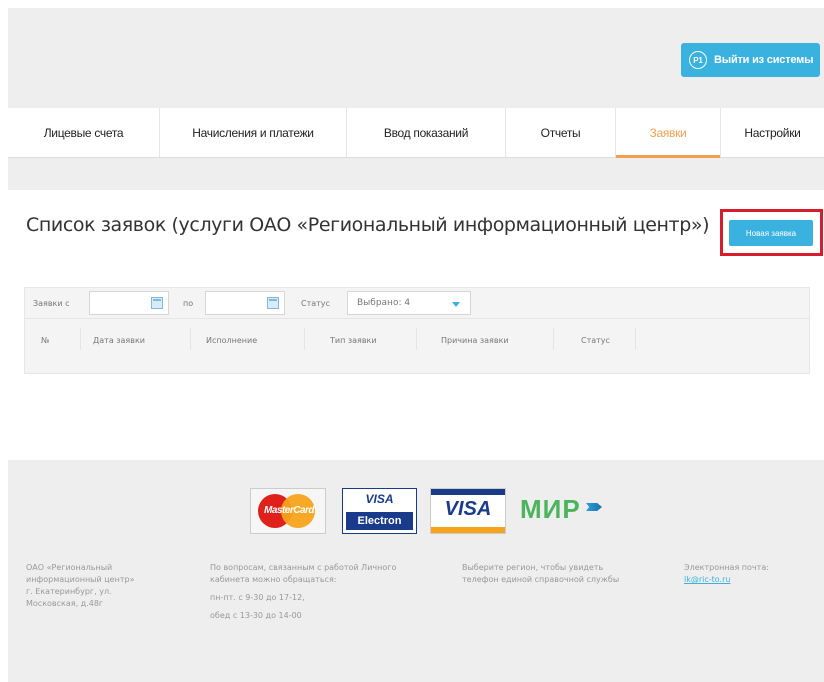 The image size is (824, 682). Describe the element at coordinates (353, 340) in the screenshot. I see `column-header-type: Тип заявки` at that location.